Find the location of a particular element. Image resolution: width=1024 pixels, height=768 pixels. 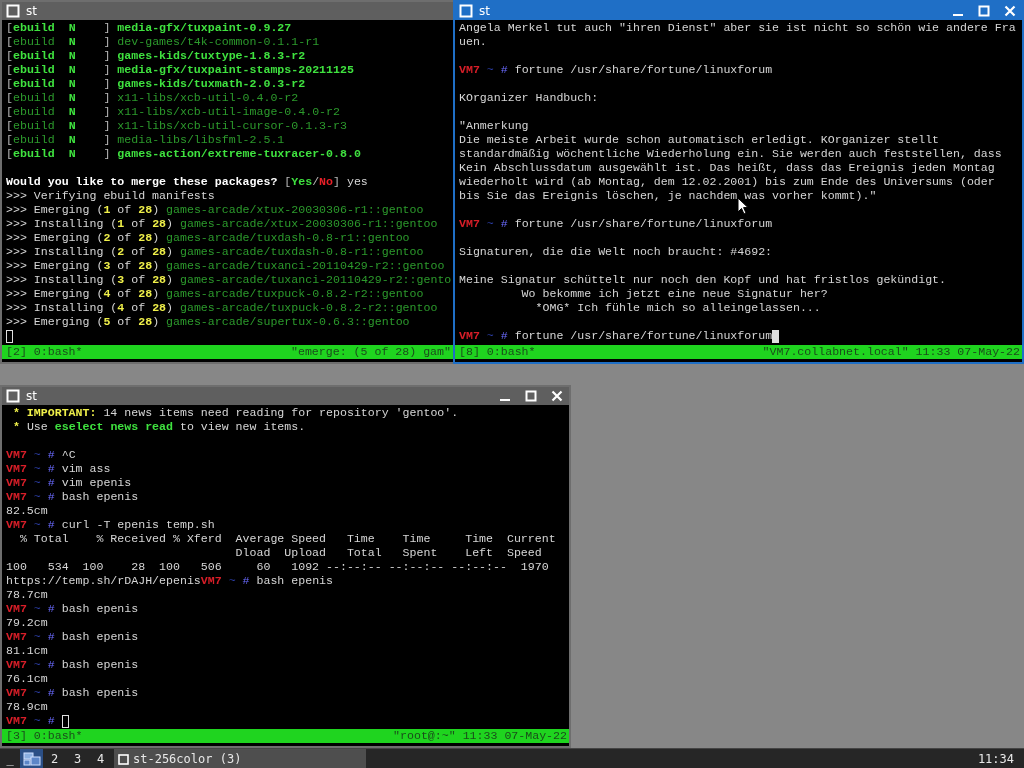

terminal-line: standardmäßig wöchentliche Wiederholung ein. Sie werden auch feststellen, dass is located at coordinates (730, 154).